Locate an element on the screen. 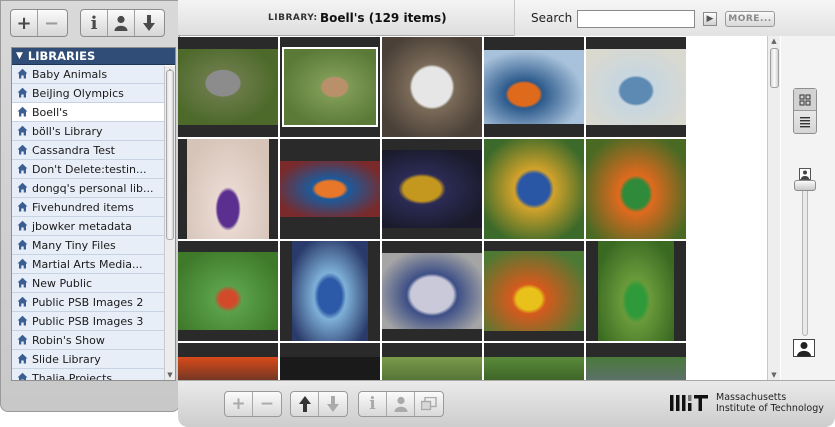 The height and width of the screenshot is (427, 835). move-down-button is located at coordinates (333, 404).